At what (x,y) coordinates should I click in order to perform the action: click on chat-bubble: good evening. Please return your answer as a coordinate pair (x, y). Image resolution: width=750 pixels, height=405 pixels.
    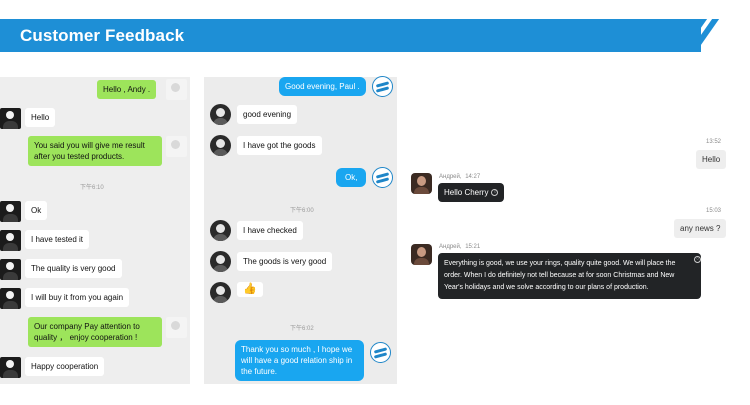
    Looking at the image, I should click on (267, 114).